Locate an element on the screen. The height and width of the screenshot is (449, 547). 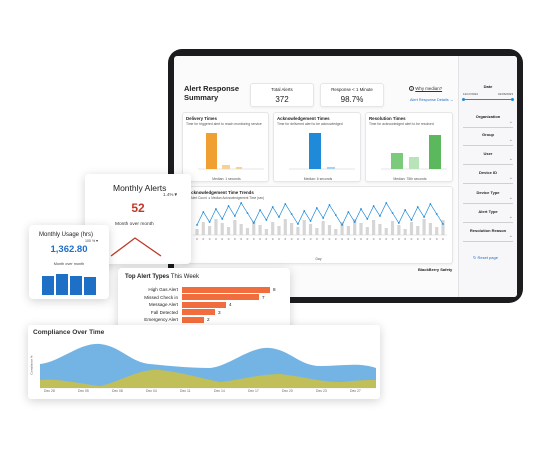
details-link: Alert Response Details → is located at coordinates (431, 100).